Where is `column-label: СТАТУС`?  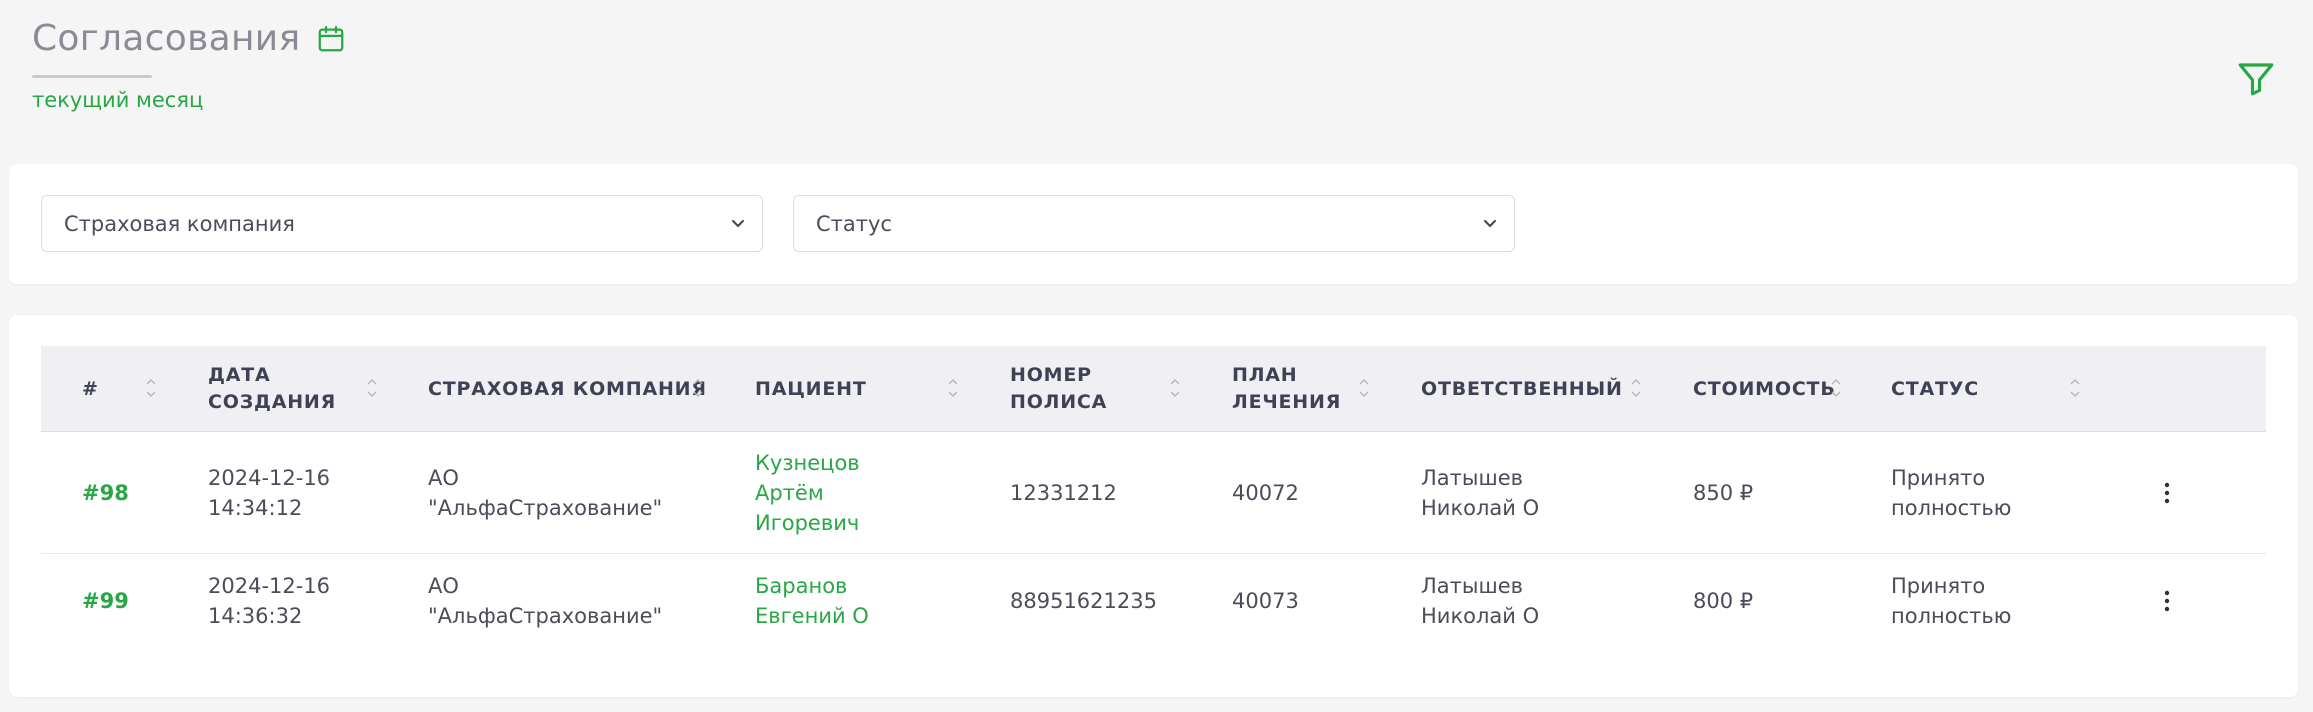
column-label: СТАТУС is located at coordinates (1935, 388).